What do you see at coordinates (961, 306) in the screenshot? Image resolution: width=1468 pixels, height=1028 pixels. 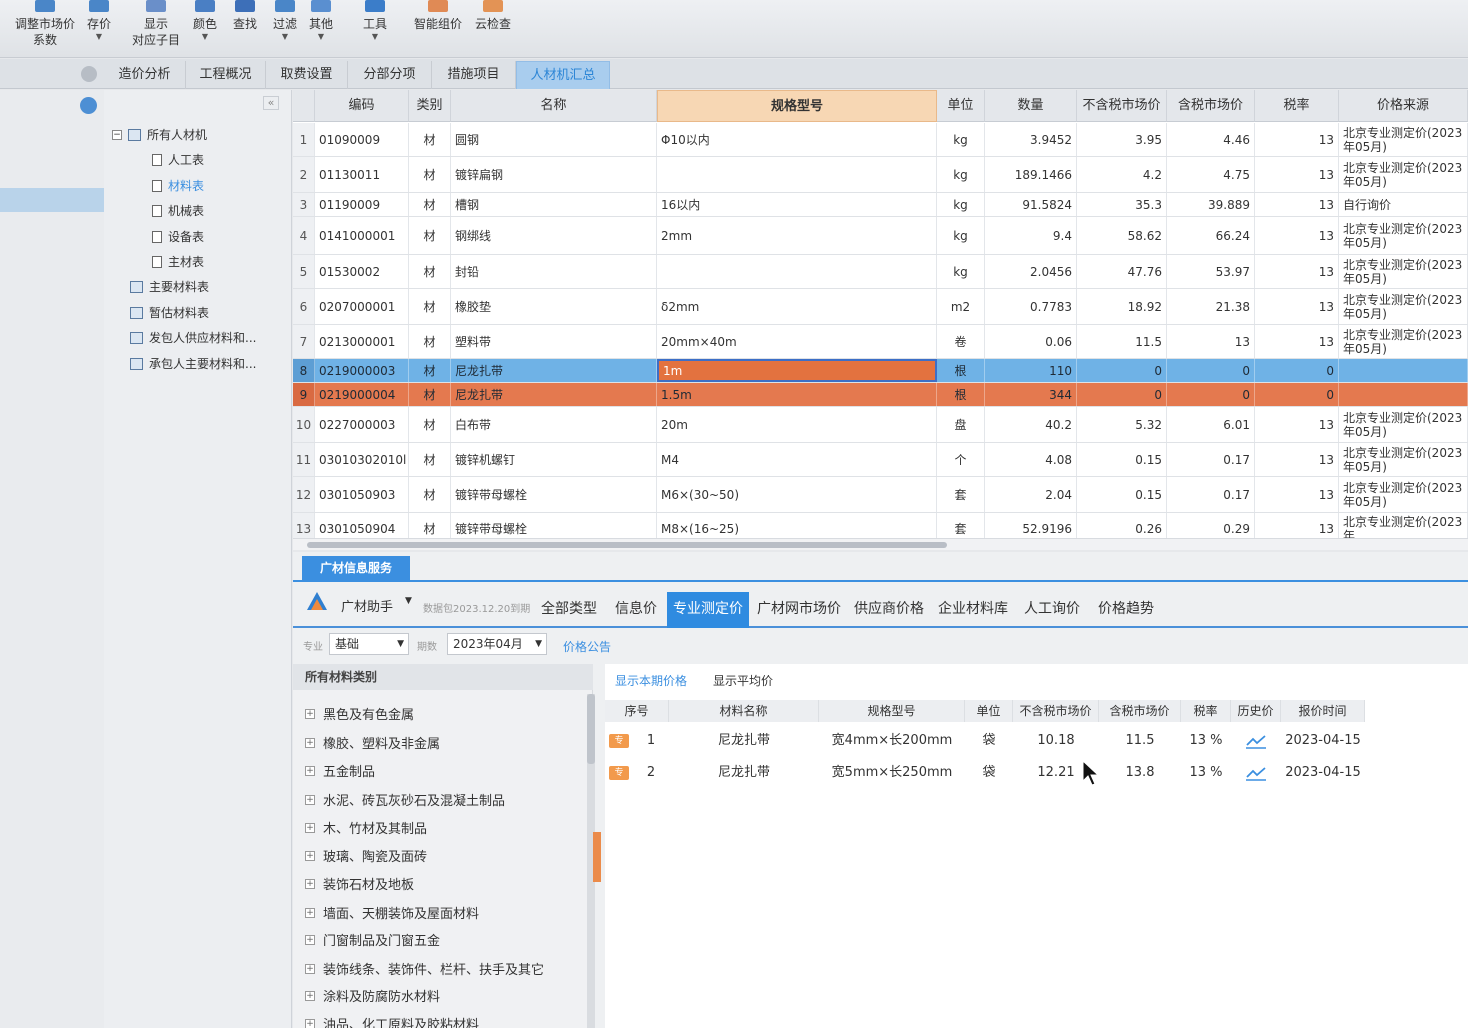 I see `cell-unit: m2` at bounding box center [961, 306].